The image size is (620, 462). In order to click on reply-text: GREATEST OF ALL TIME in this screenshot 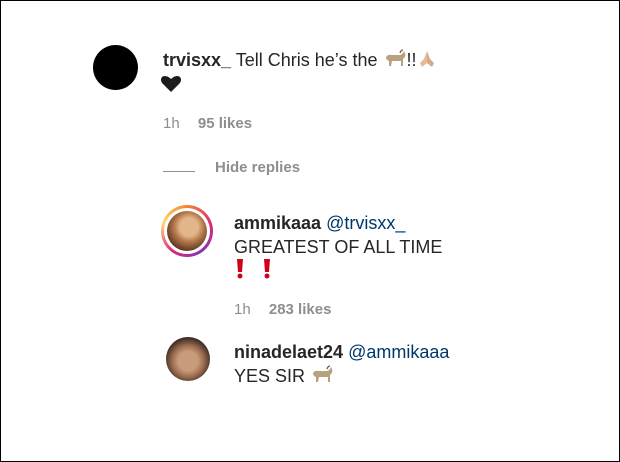, I will do `click(338, 247)`.